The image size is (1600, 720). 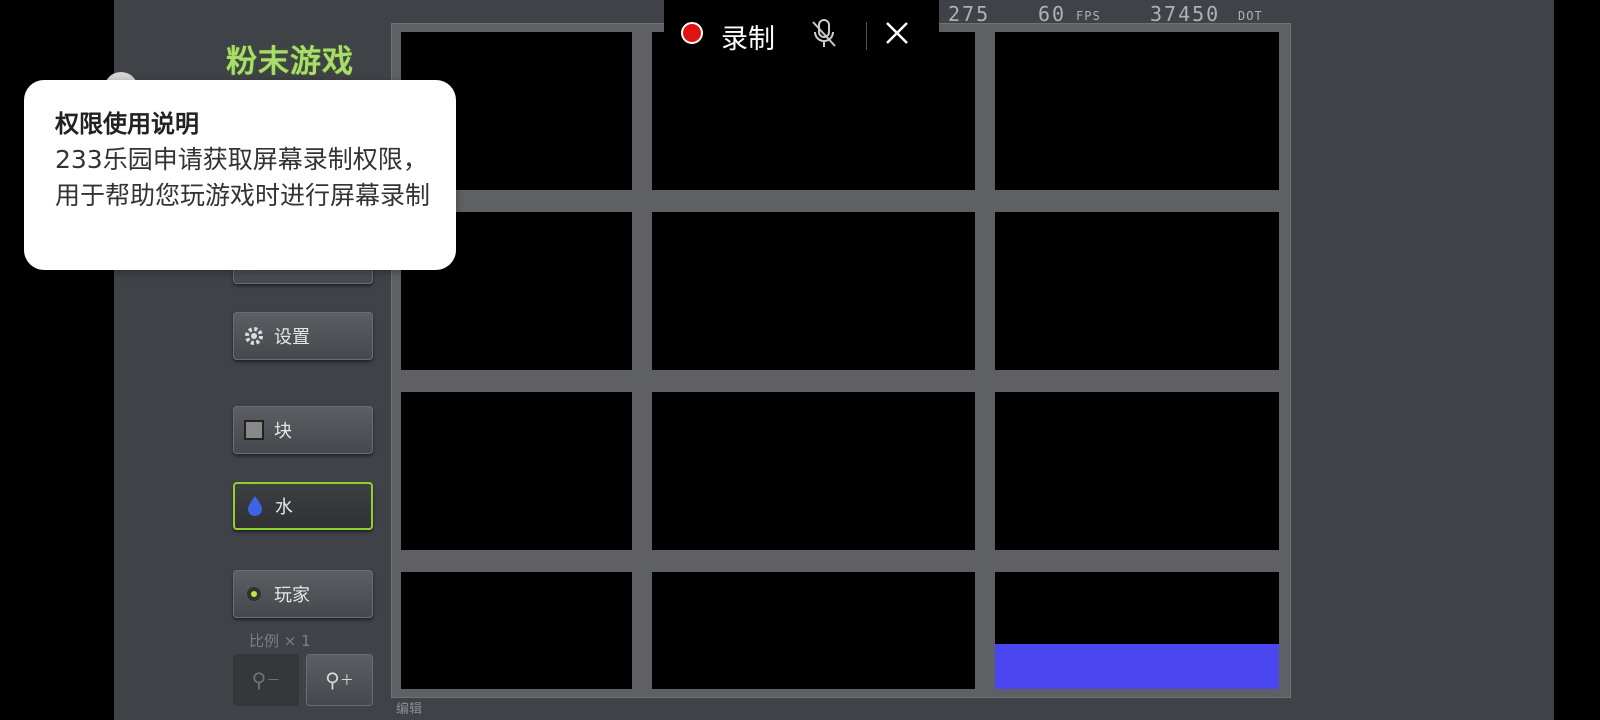 I want to click on zoom-in-label: ＋, so click(x=346, y=681).